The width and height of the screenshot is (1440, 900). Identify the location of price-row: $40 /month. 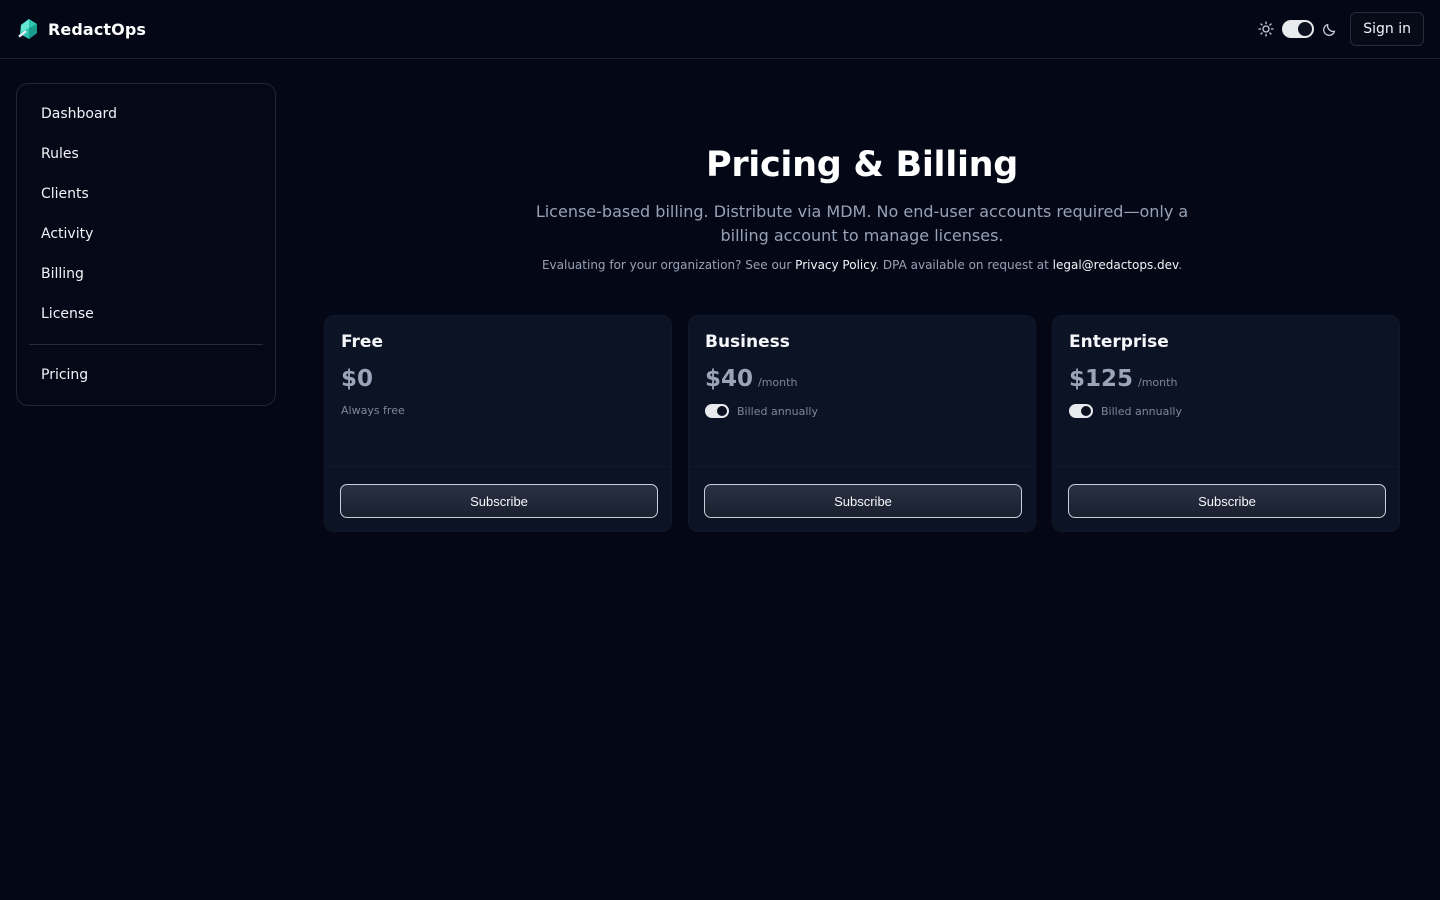
(751, 379).